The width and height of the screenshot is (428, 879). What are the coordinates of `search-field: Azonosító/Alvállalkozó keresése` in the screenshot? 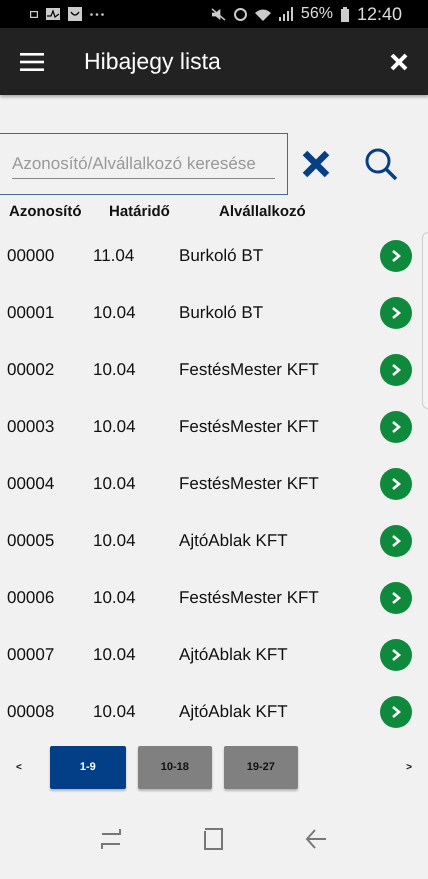 It's located at (143, 164).